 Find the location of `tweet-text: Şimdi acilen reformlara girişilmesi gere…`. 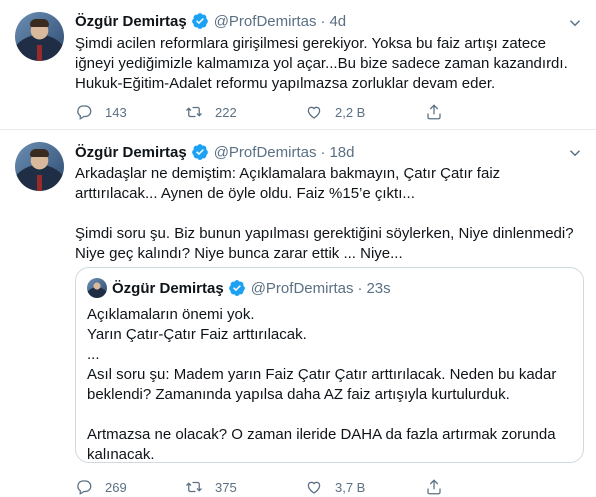

tweet-text: Şimdi acilen reformlara girişilmesi gere… is located at coordinates (321, 63).